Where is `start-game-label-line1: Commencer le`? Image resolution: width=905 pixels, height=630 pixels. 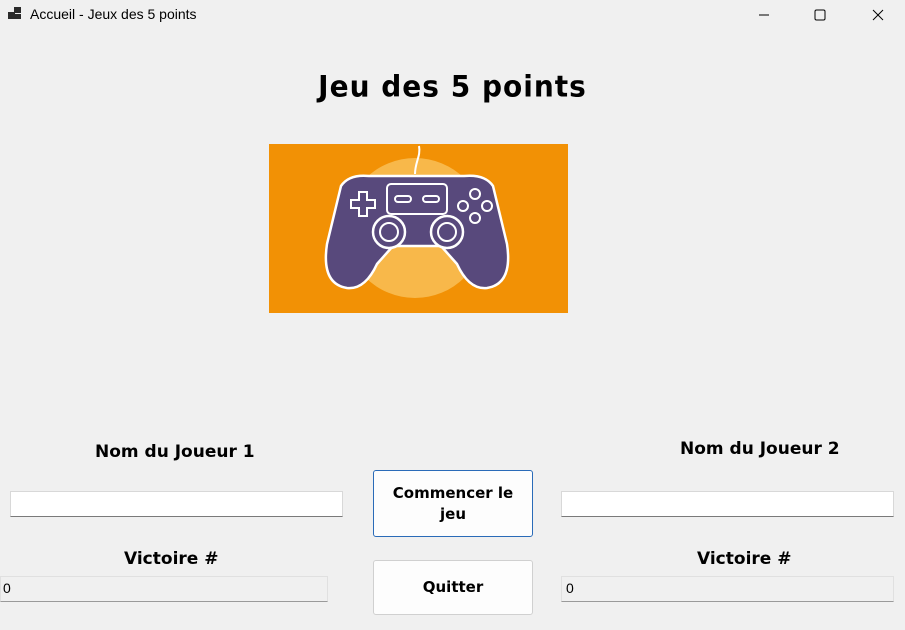
start-game-label-line1: Commencer le is located at coordinates (453, 492).